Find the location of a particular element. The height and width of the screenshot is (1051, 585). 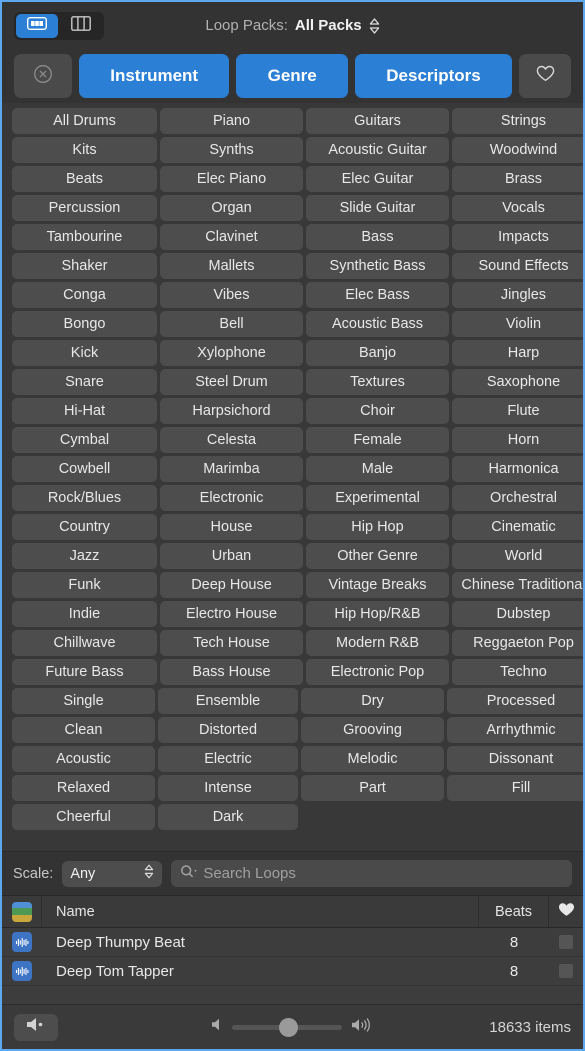

keyword-button: Electronic Pop is located at coordinates (377, 672).